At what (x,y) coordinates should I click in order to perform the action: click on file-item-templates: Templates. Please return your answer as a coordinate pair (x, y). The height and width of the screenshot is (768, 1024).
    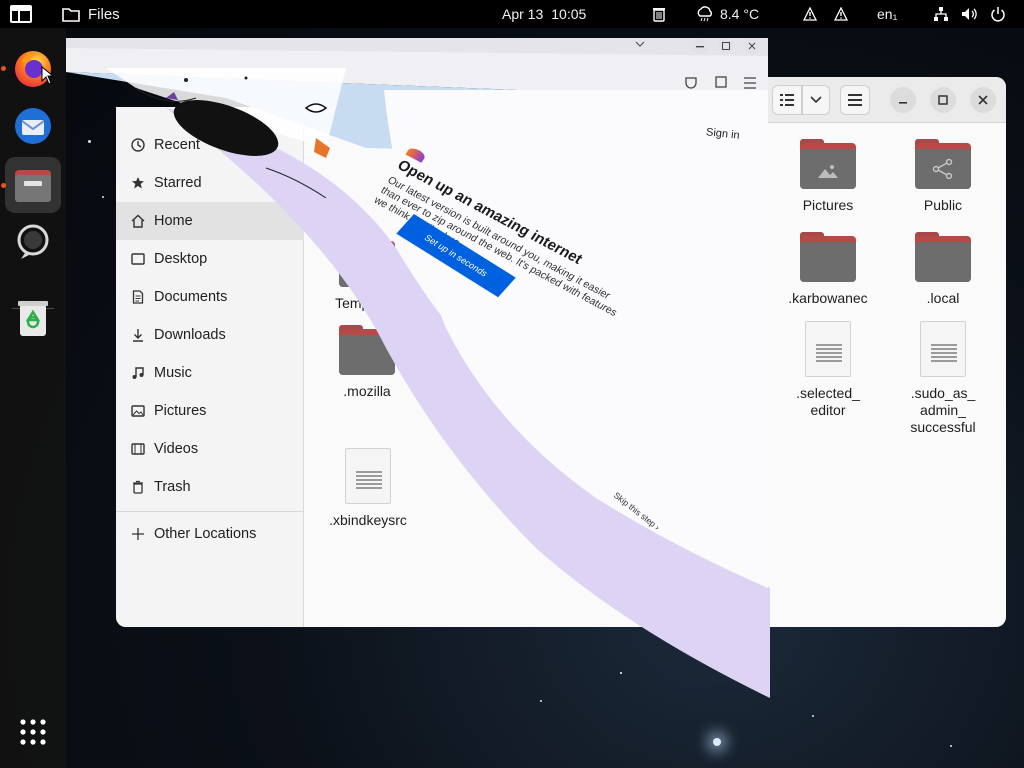
    Looking at the image, I should click on (367, 274).